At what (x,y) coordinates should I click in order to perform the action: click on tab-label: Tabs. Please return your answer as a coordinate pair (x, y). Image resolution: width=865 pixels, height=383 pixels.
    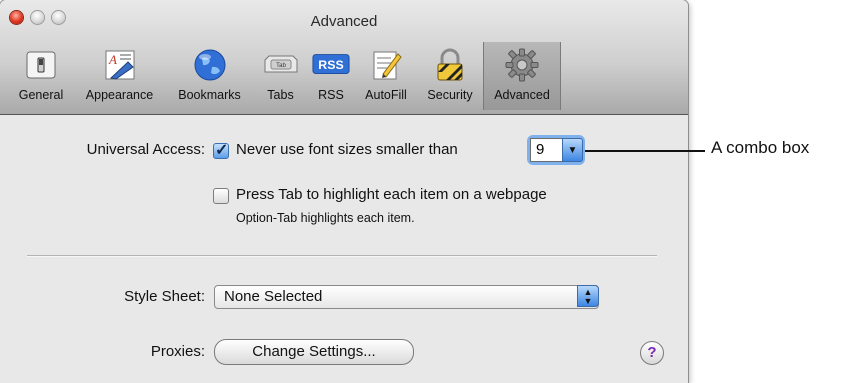
    Looking at the image, I should click on (280, 95).